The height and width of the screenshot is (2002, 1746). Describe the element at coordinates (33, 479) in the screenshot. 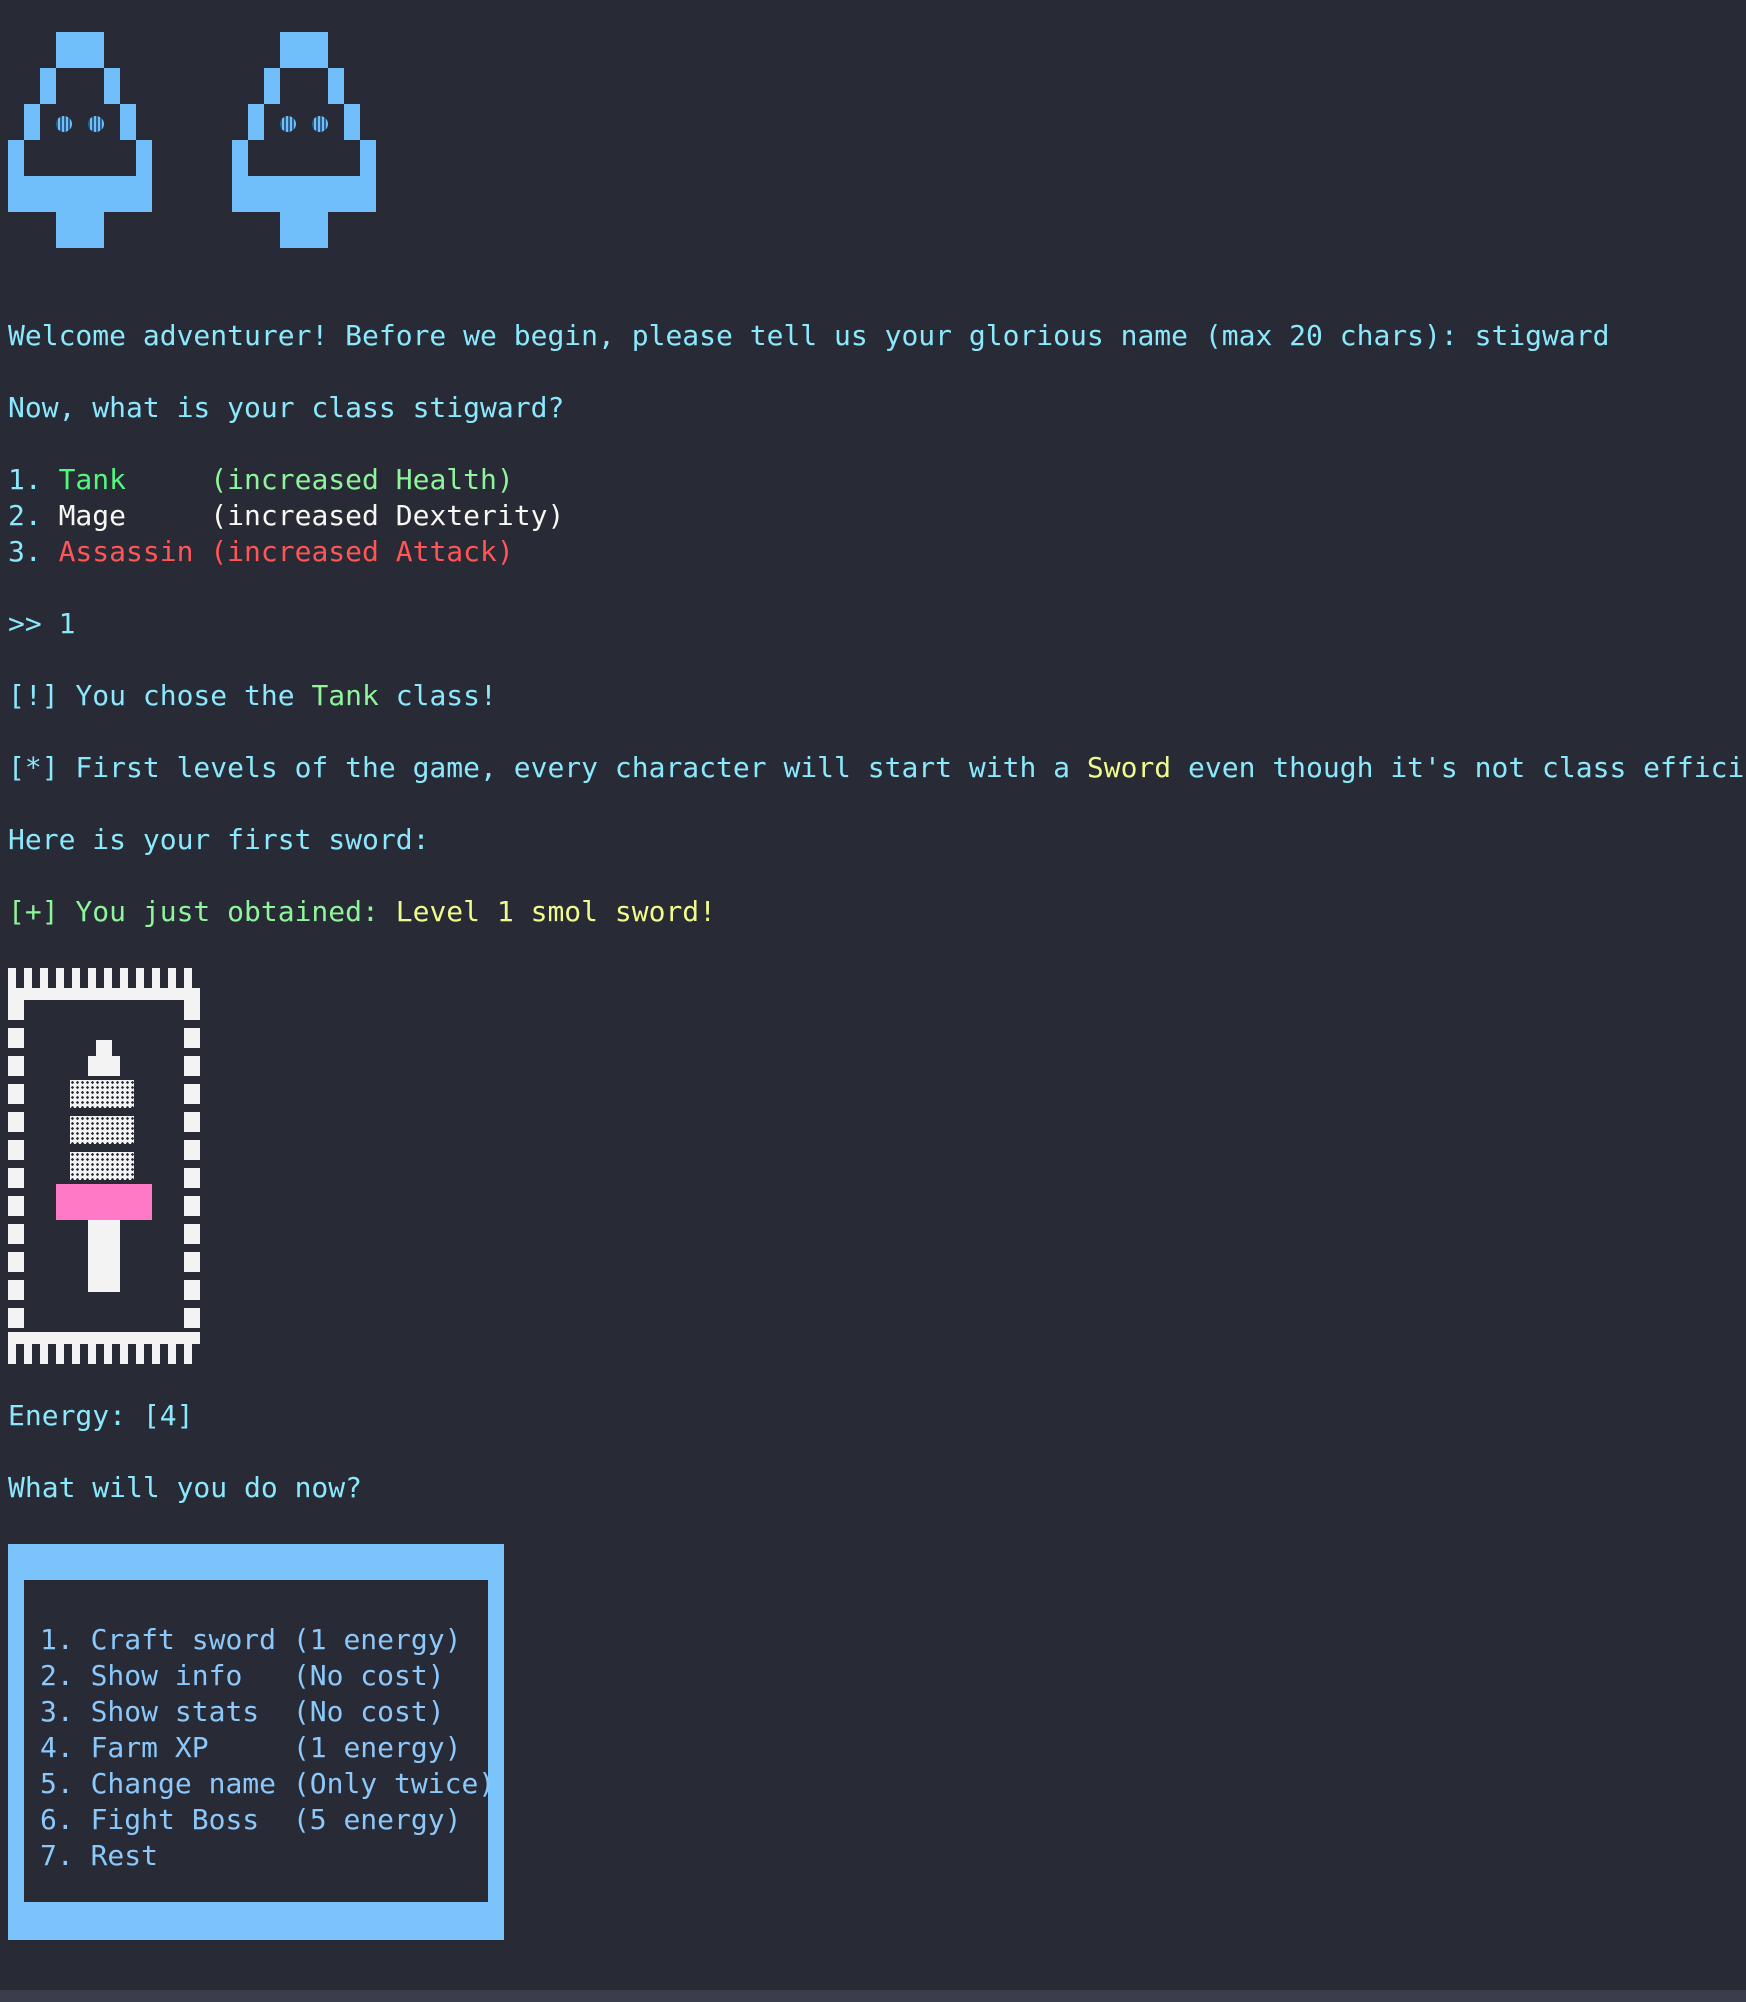

I see `class-option-number: 1.` at that location.